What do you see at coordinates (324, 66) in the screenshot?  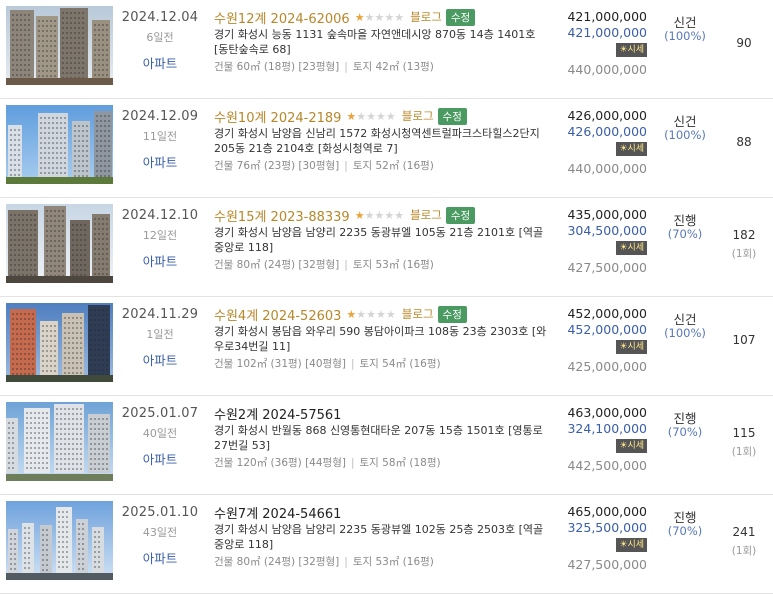 I see `area-specs: 건물 60㎡ (18평) [23평형] | 토지 42㎡ (13평)` at bounding box center [324, 66].